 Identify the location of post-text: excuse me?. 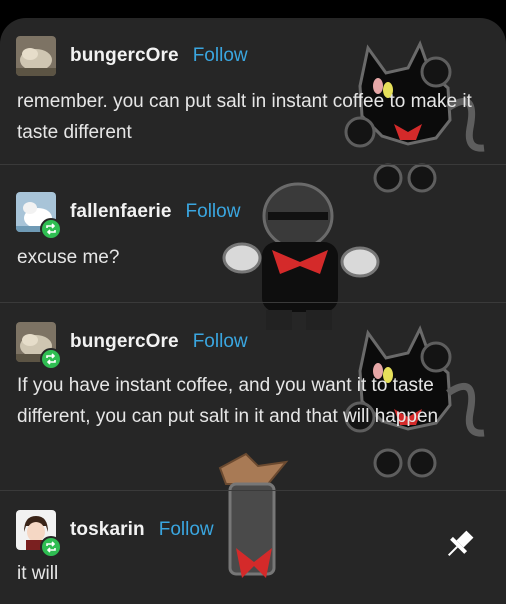
(68, 257).